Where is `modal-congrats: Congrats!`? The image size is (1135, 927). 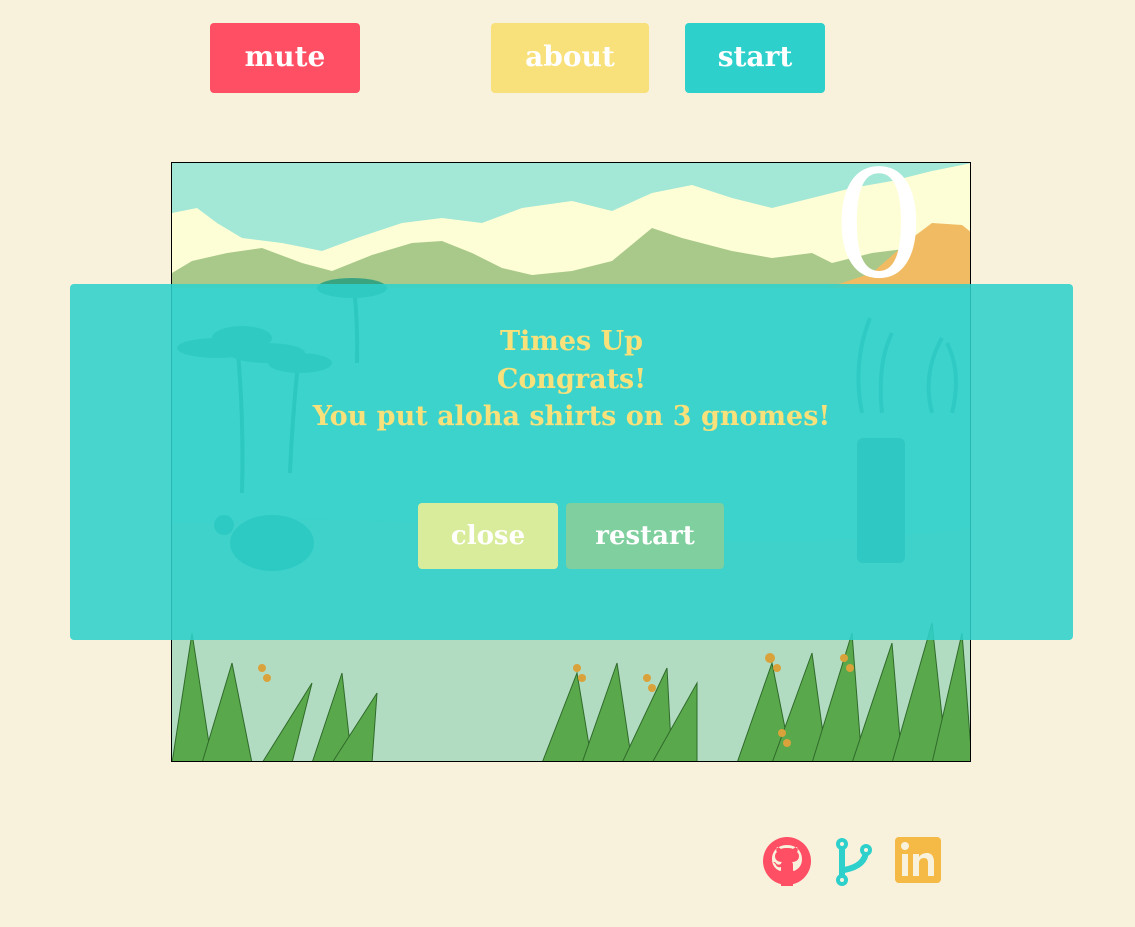 modal-congrats: Congrats! is located at coordinates (571, 379).